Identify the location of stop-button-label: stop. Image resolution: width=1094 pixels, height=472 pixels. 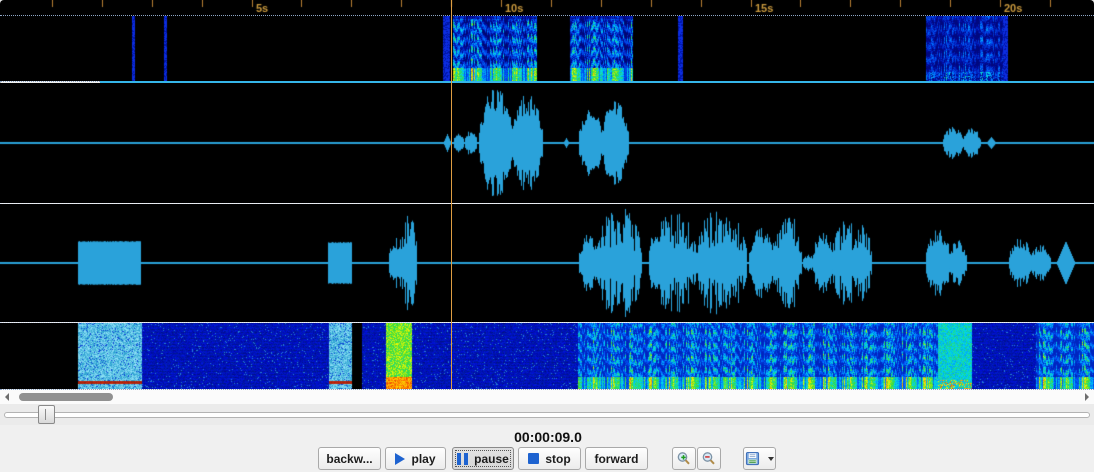
(558, 458).